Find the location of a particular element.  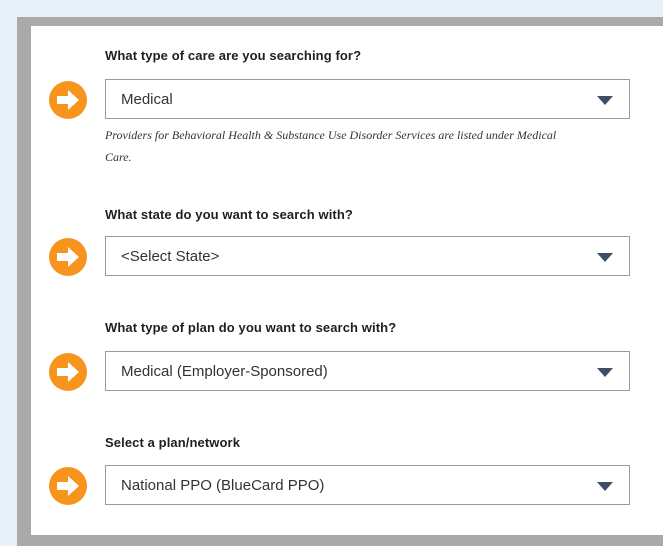

state-select: <Select State> is located at coordinates (367, 256).